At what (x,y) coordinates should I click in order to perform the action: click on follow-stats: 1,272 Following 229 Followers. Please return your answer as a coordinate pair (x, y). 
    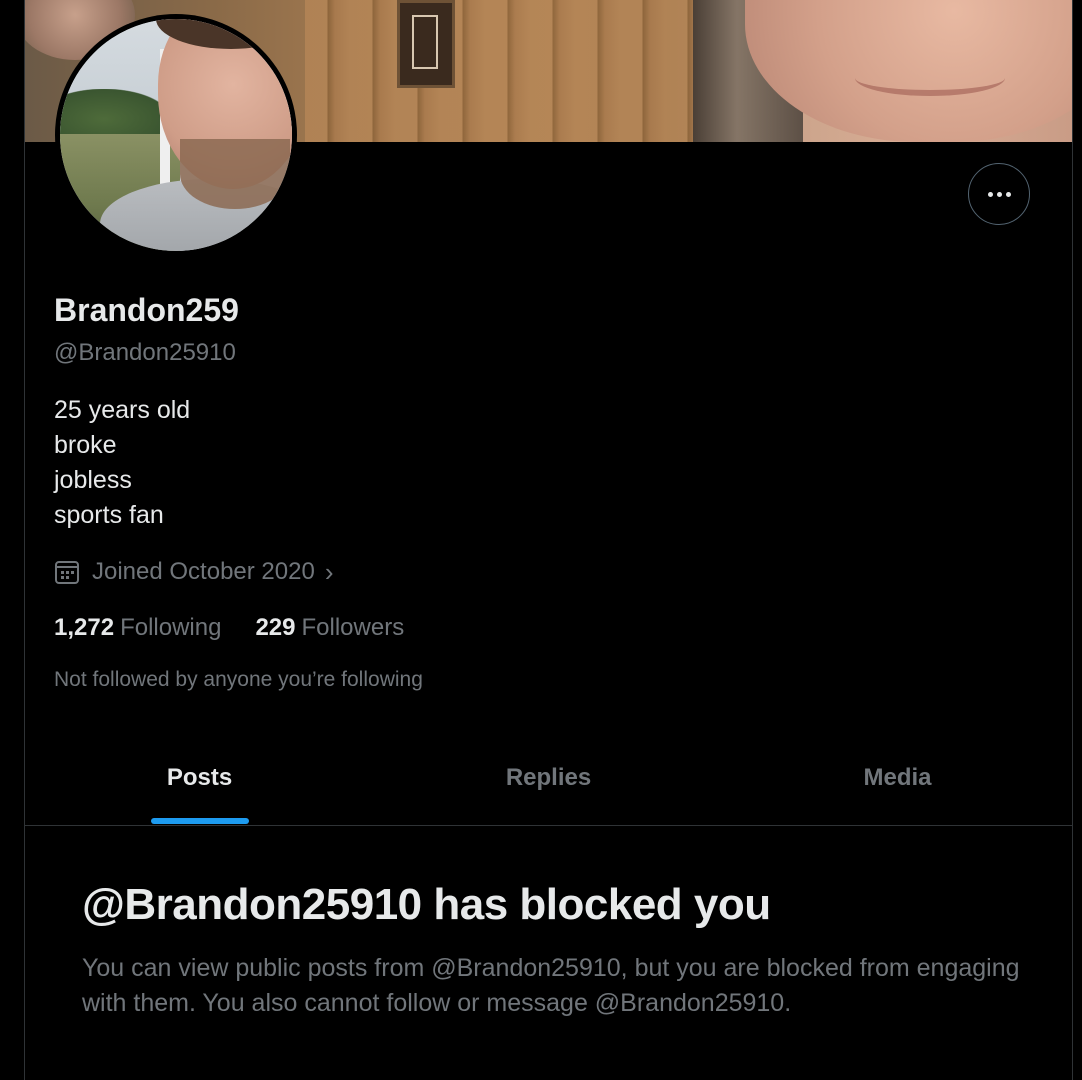
    Looking at the image, I should click on (229, 628).